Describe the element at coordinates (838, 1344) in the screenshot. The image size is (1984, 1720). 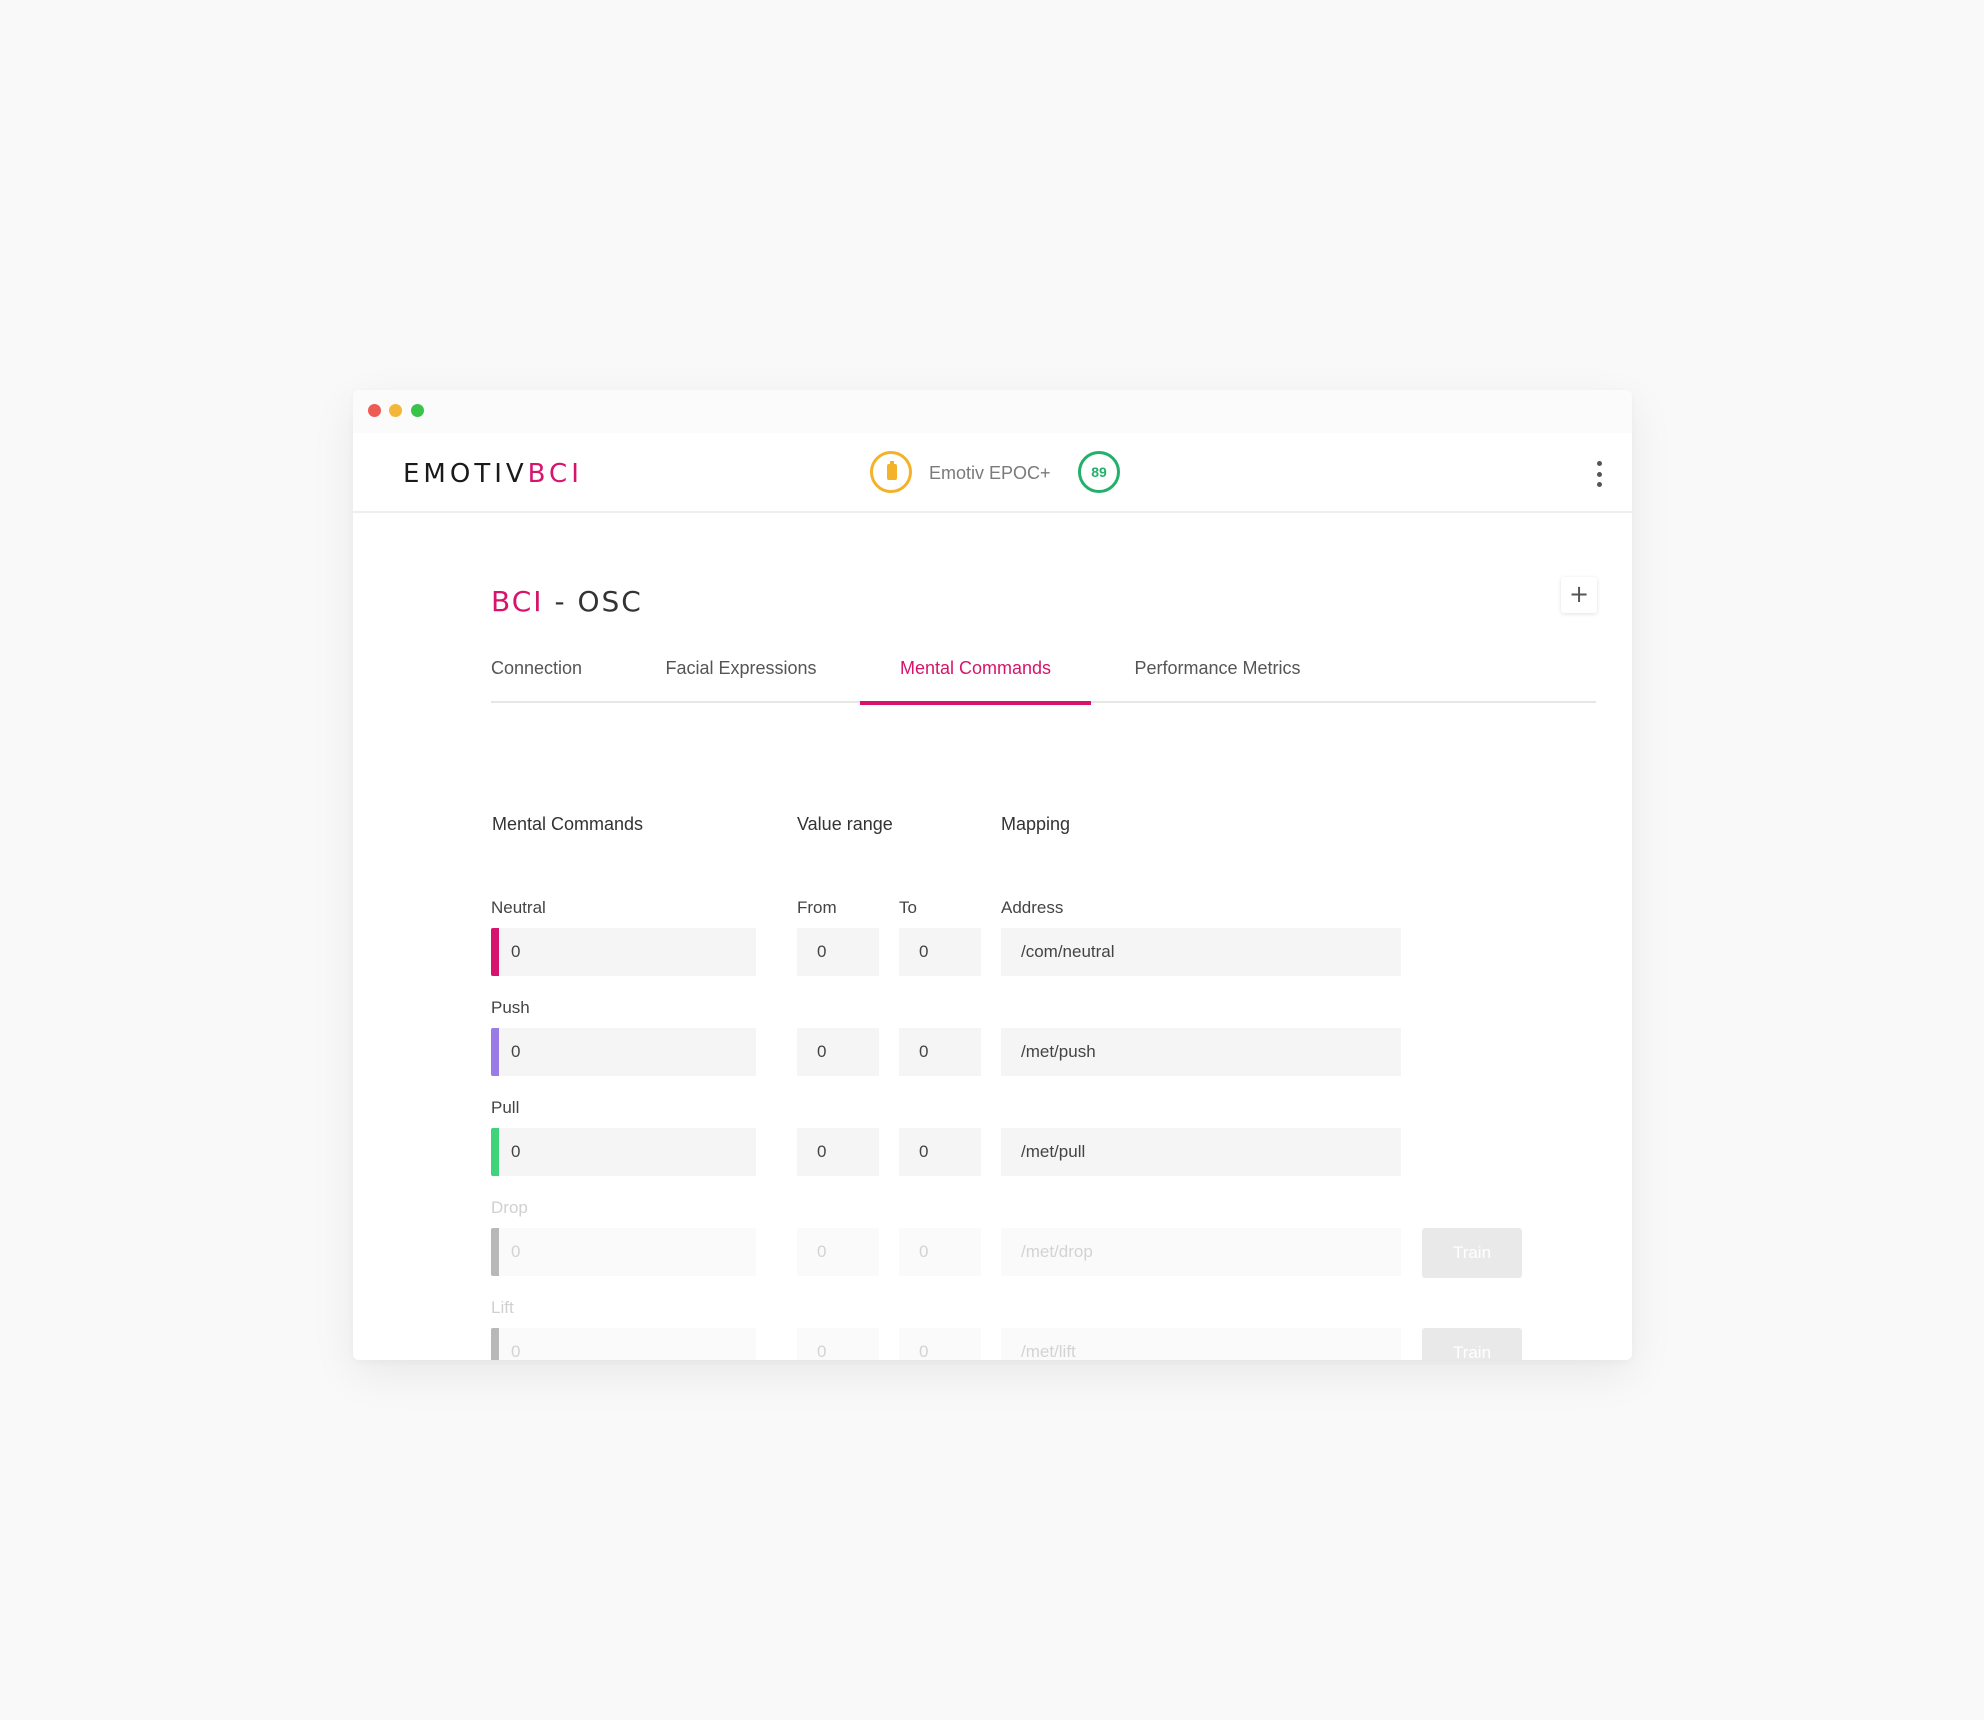
I see `range-from-lift: 0` at that location.